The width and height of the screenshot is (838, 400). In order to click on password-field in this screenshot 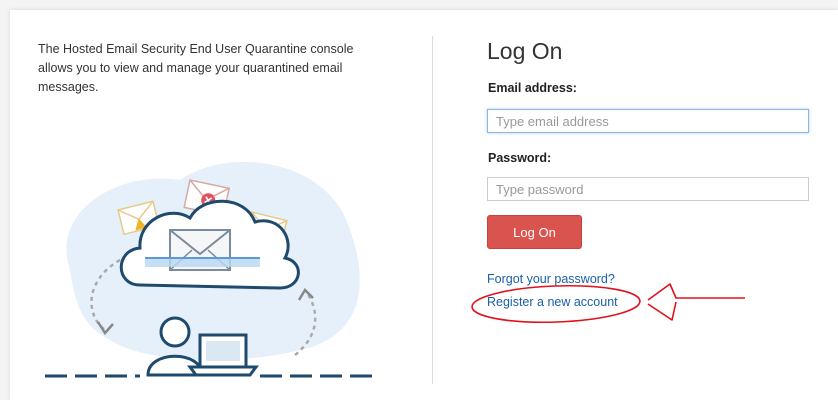, I will do `click(648, 189)`.